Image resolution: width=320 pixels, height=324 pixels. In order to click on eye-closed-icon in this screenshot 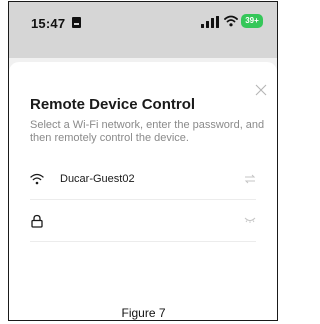, I will do `click(250, 220)`.